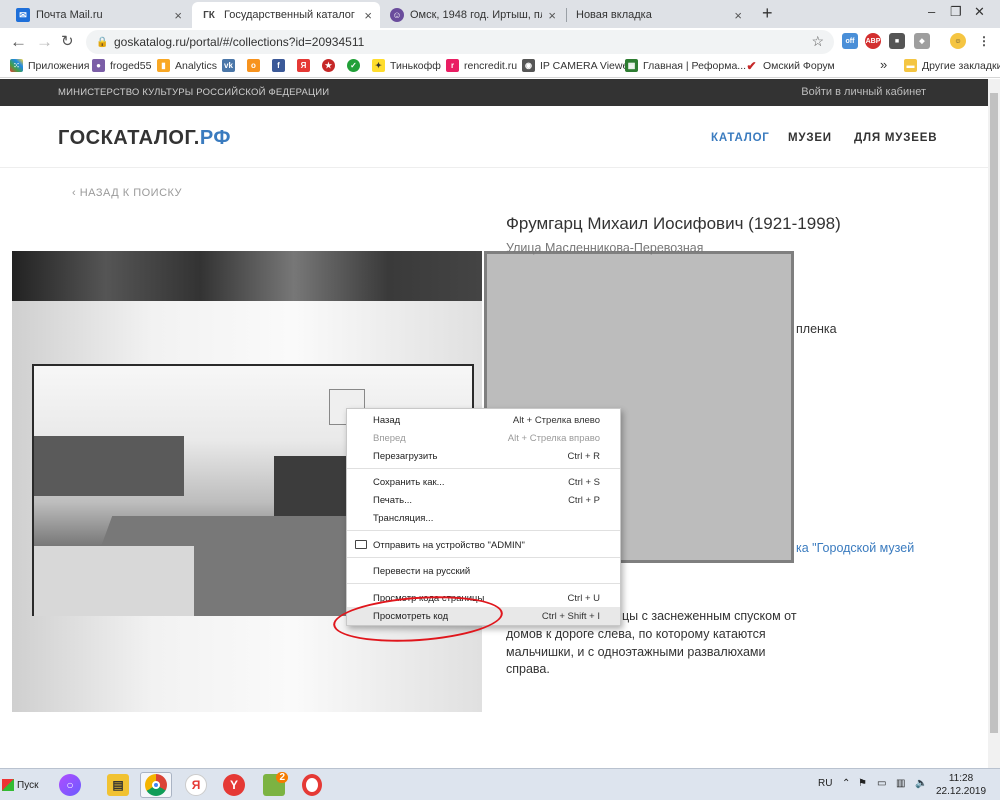  Describe the element at coordinates (956, 12) in the screenshot. I see `restore-icon: ❐` at that location.